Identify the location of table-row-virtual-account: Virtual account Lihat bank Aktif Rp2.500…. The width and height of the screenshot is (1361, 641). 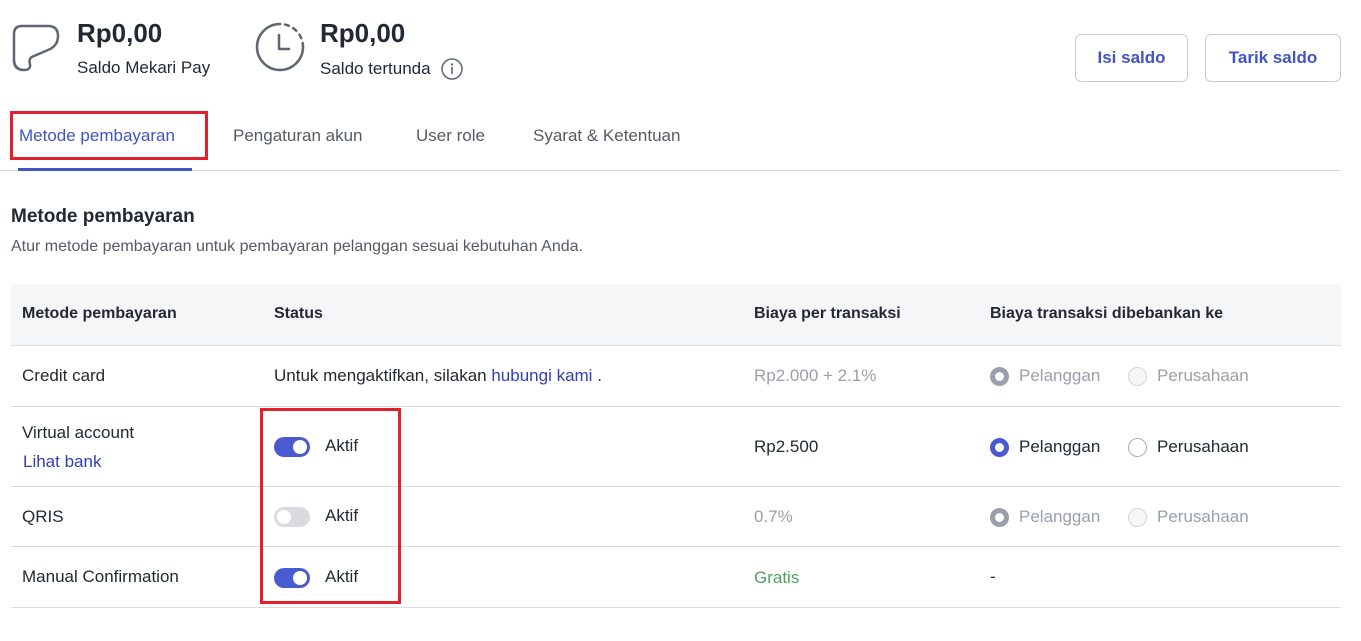
(676, 447).